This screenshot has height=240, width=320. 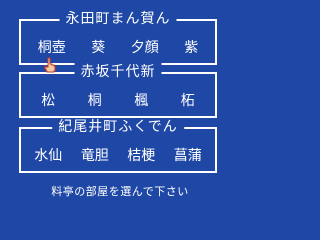 What do you see at coordinates (48, 101) in the screenshot?
I see `room-option-matsu: 松` at bounding box center [48, 101].